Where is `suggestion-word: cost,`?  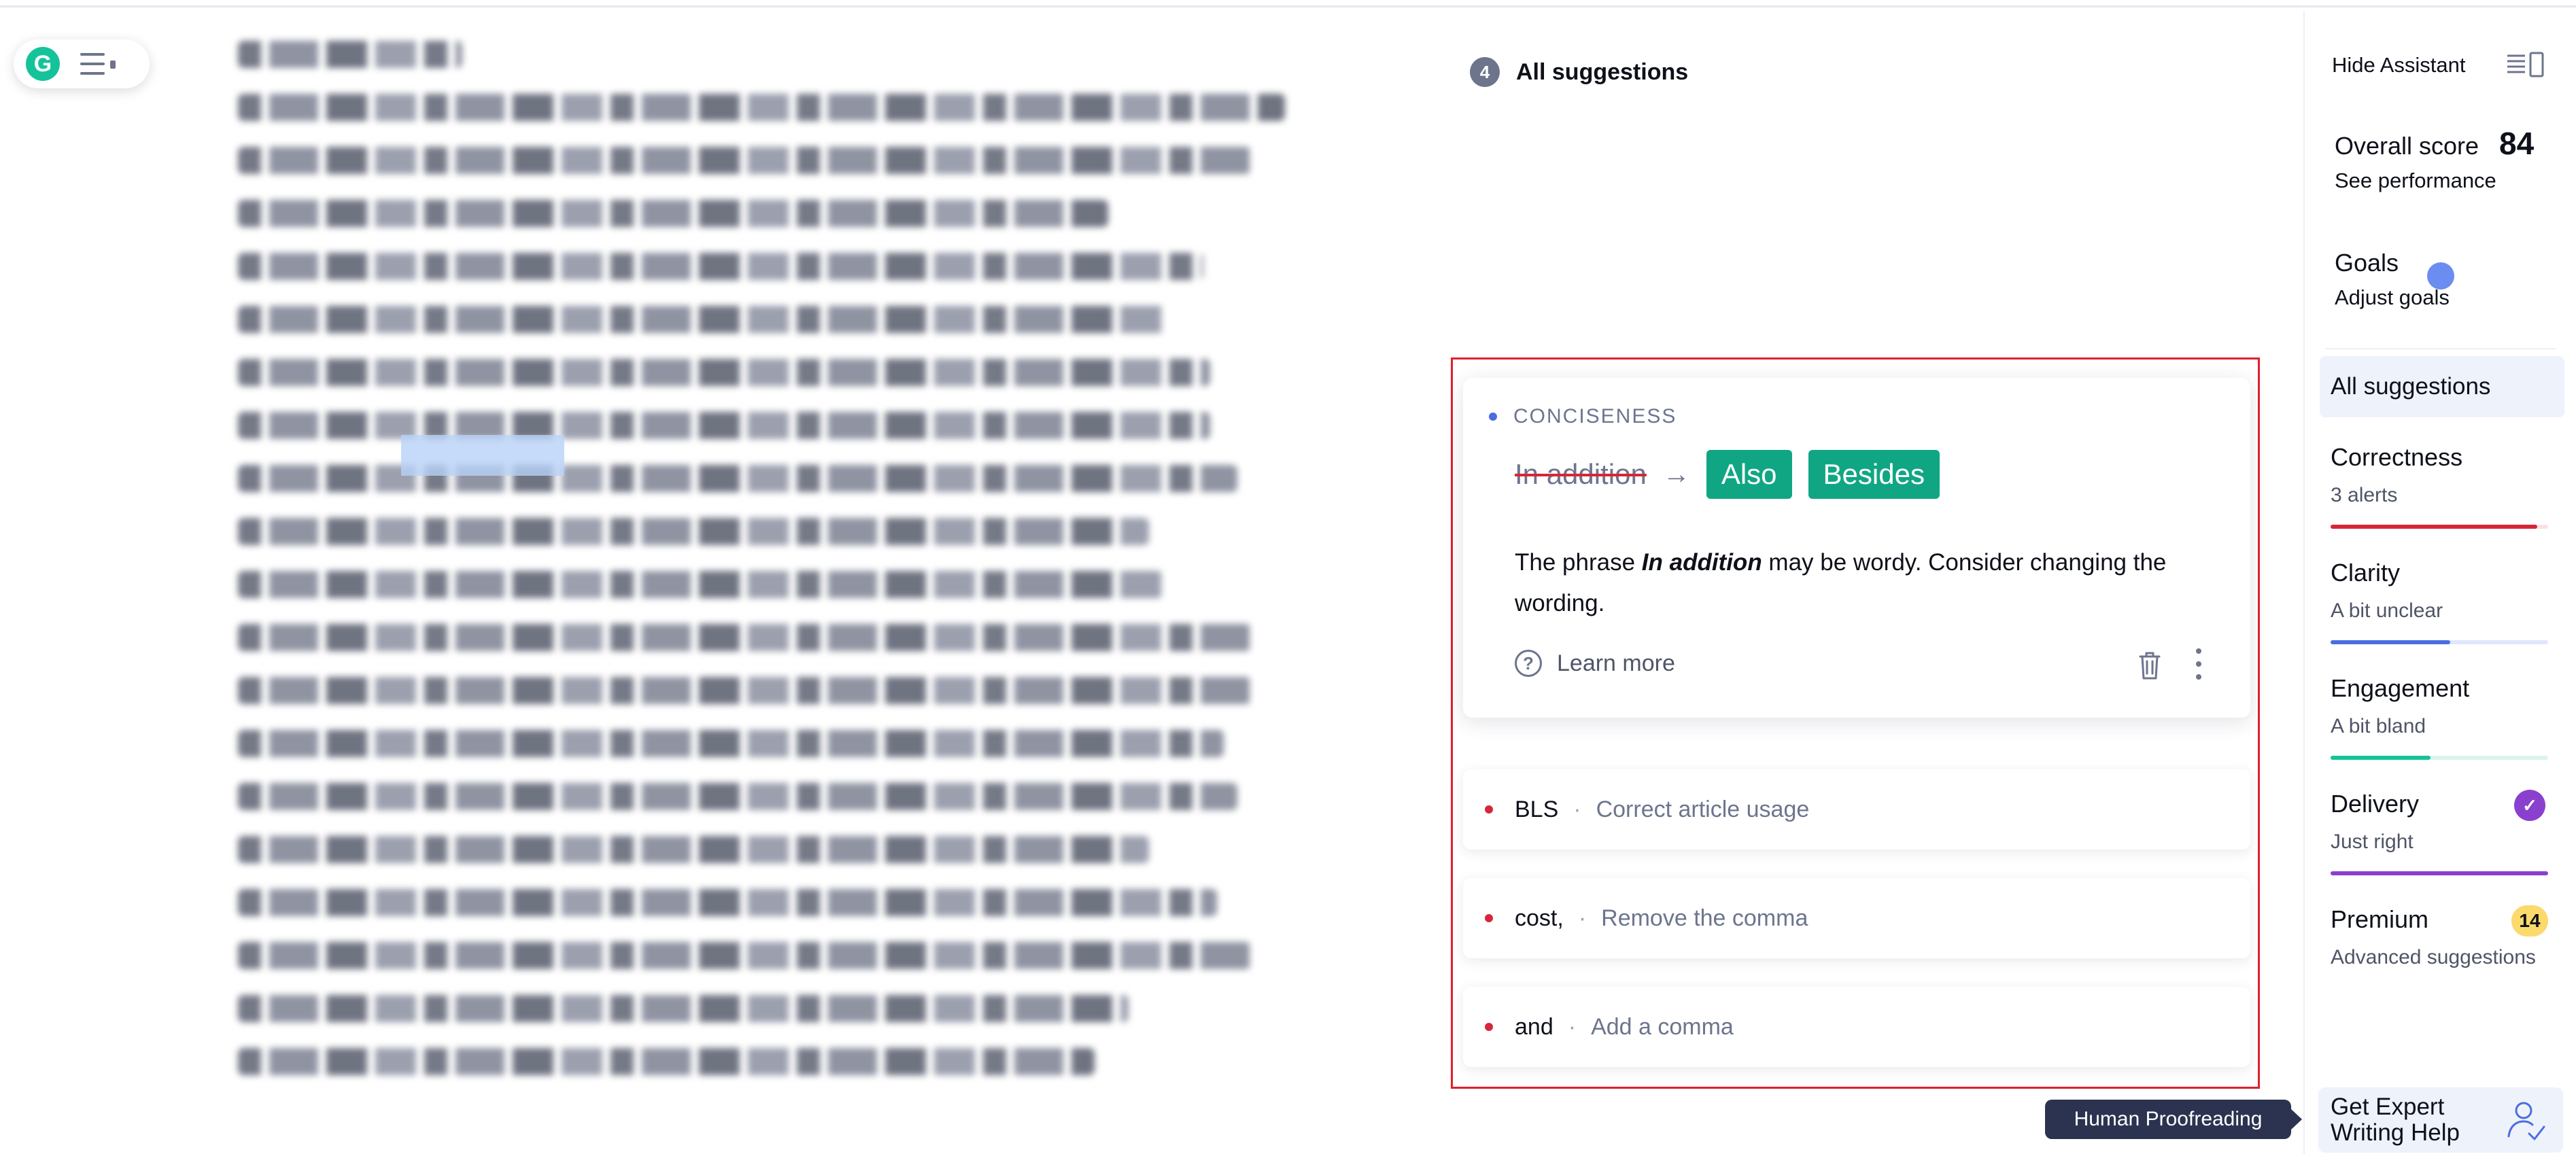
suggestion-word: cost, is located at coordinates (1539, 918).